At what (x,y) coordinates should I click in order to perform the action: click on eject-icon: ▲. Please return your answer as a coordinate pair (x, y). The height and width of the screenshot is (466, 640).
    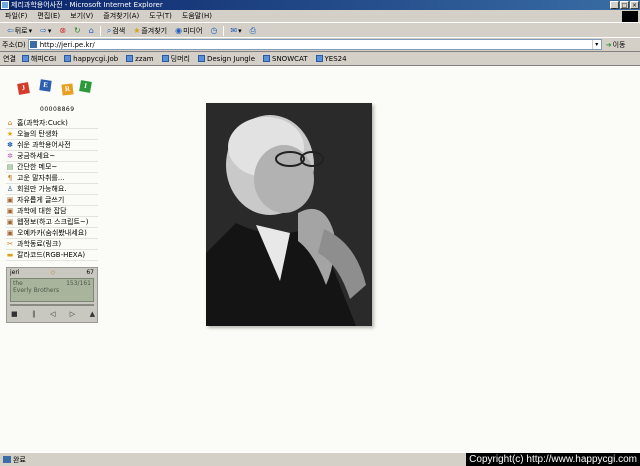
    Looking at the image, I should click on (92, 314).